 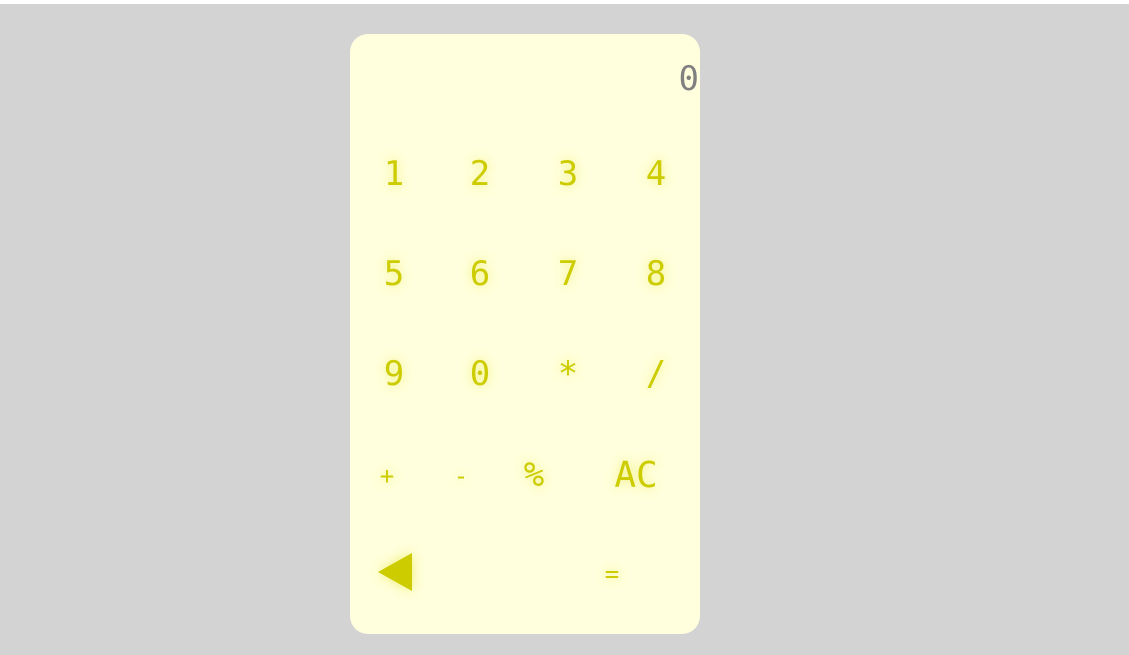 What do you see at coordinates (480, 274) in the screenshot?
I see `key-6-button: 6` at bounding box center [480, 274].